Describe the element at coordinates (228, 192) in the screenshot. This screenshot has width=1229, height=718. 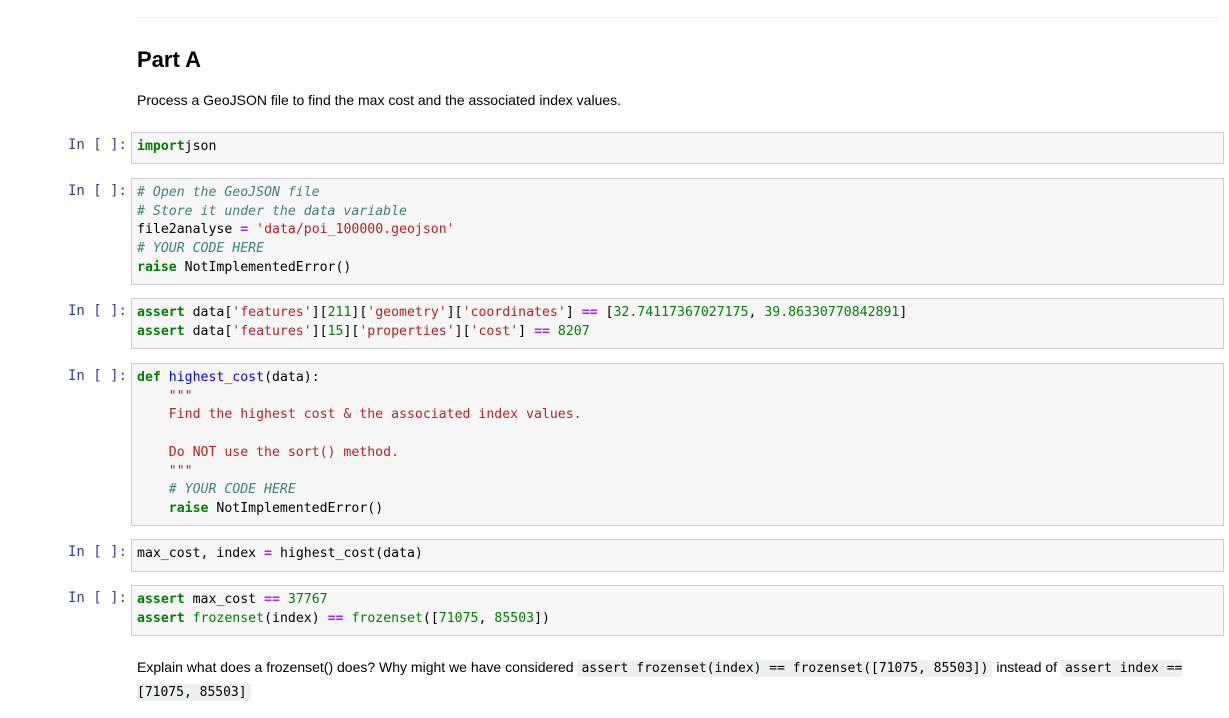
I see `comment-token: # Open the GeoJSON file` at that location.